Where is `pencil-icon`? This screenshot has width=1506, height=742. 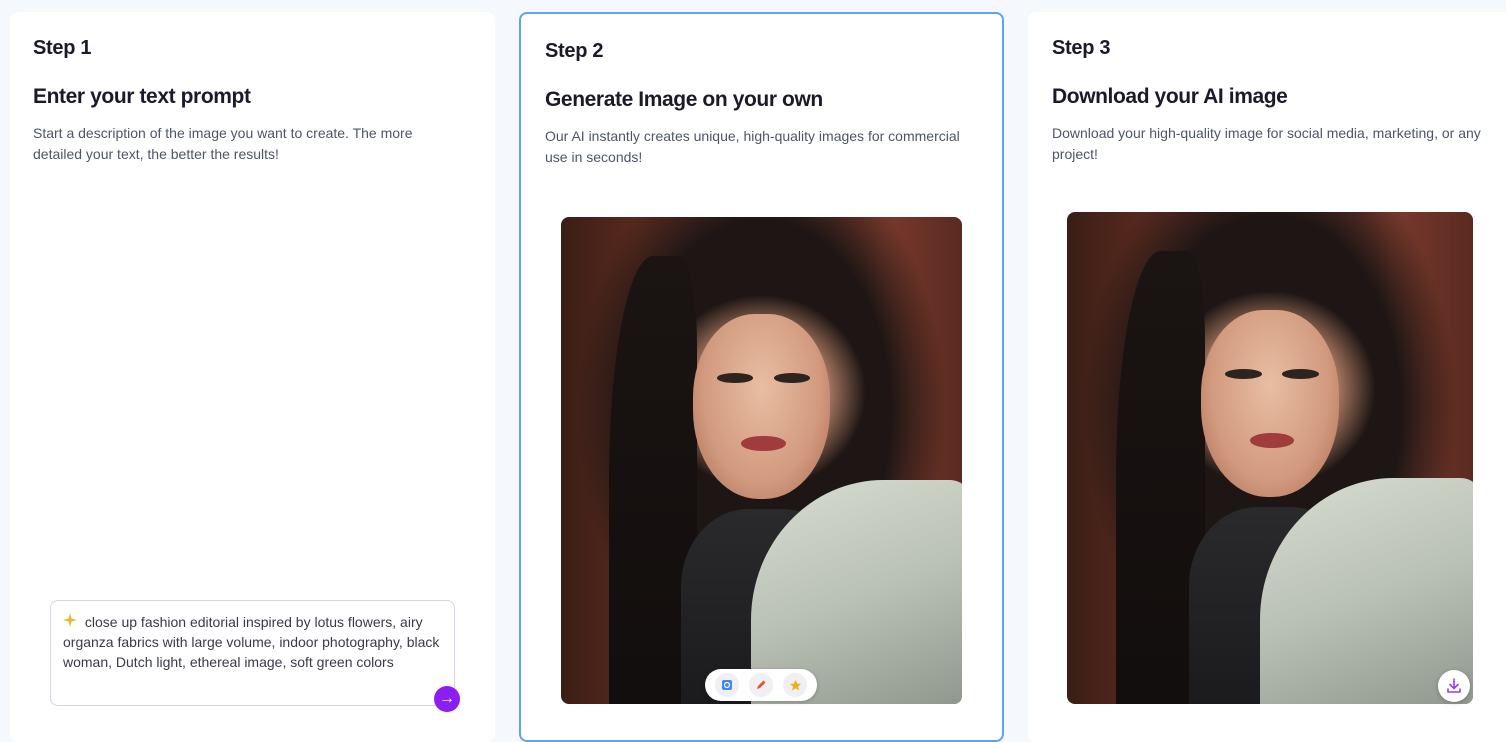
pencil-icon is located at coordinates (761, 684).